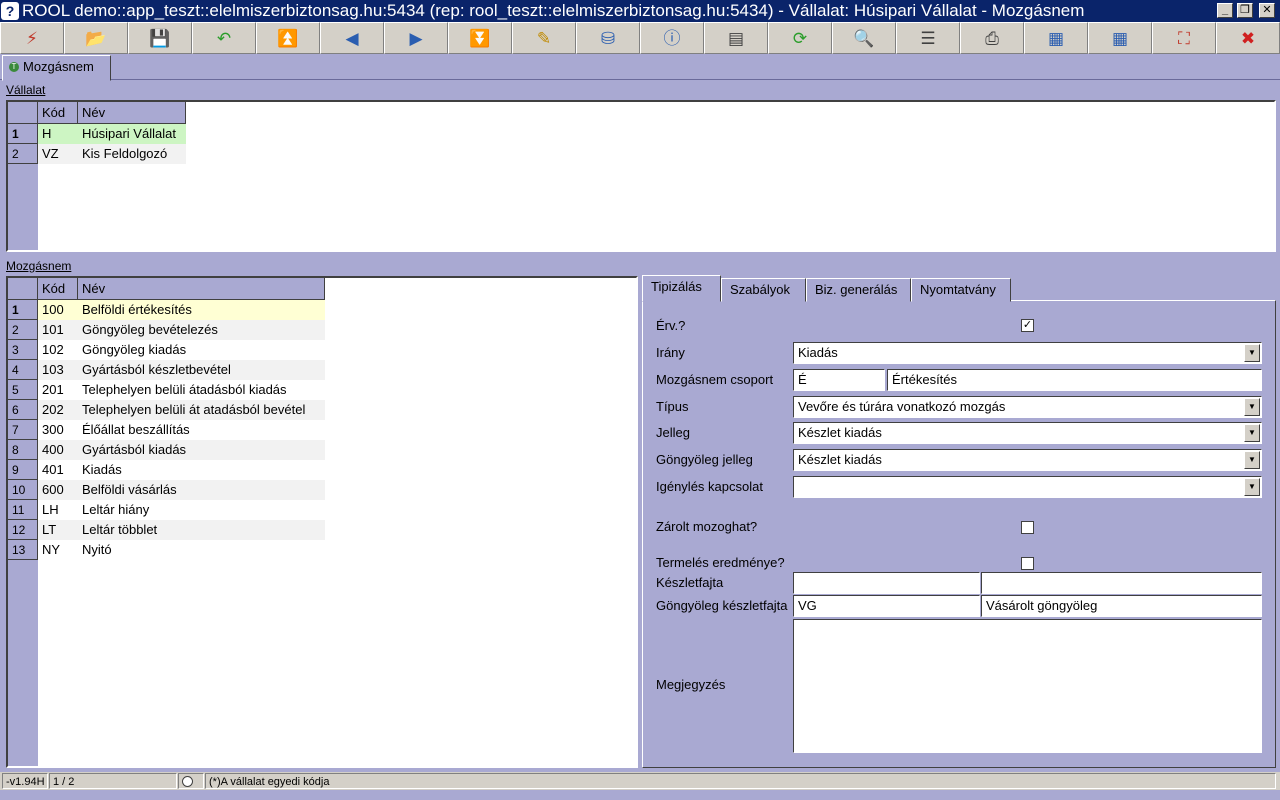 The height and width of the screenshot is (800, 1280). What do you see at coordinates (191, 781) in the screenshot?
I see `status-indicator` at bounding box center [191, 781].